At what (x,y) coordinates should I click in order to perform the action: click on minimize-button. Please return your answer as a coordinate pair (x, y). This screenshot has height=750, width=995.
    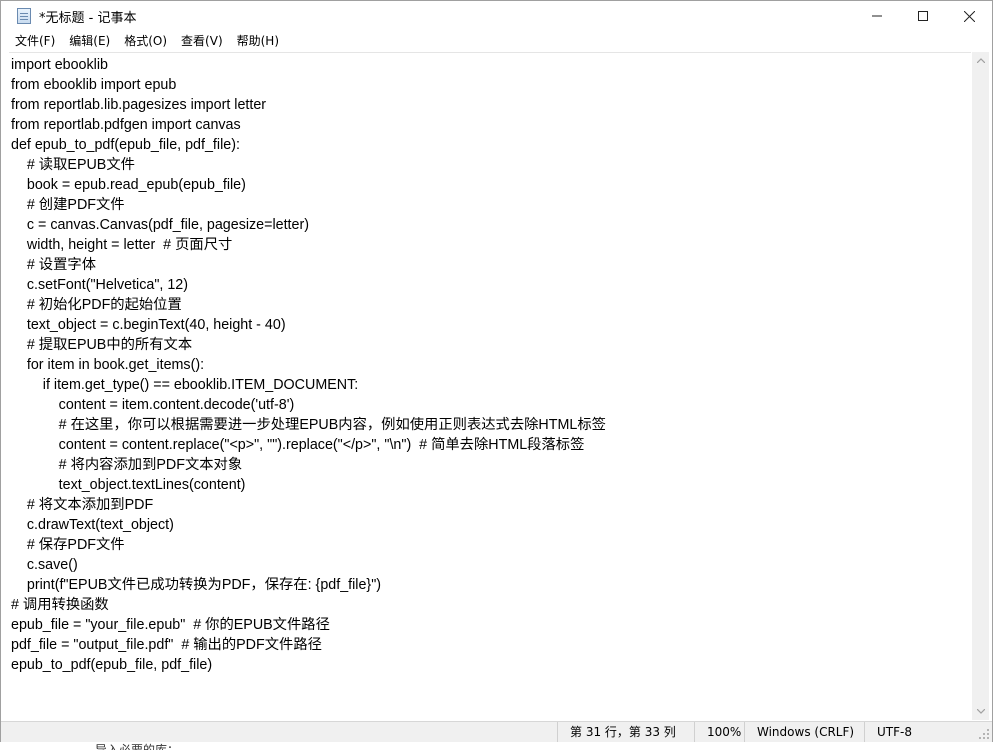
    Looking at the image, I should click on (877, 16).